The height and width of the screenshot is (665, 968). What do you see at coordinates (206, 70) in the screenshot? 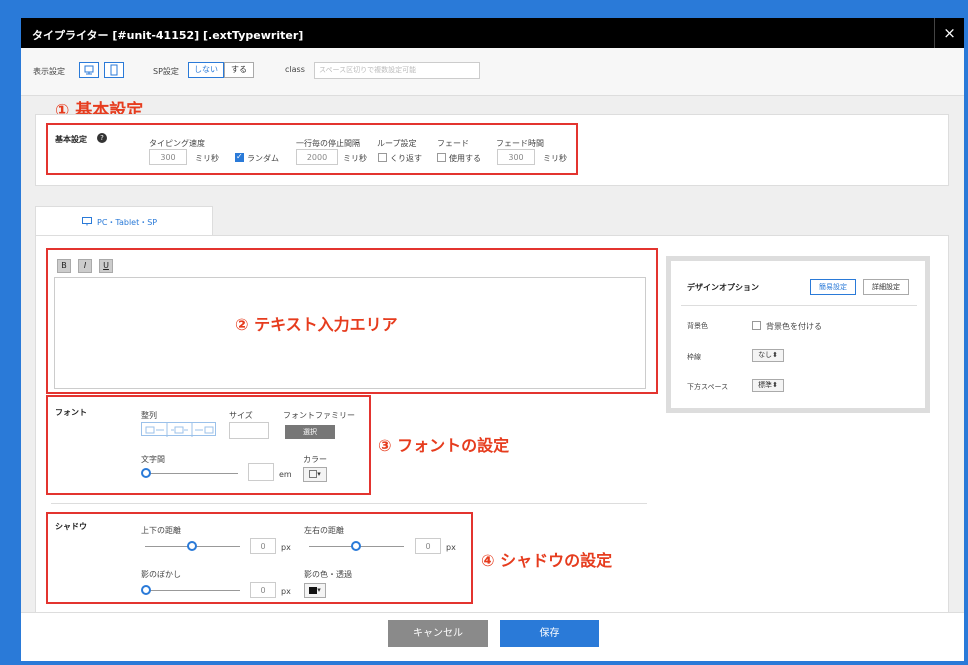
I see `sp-off-button: しない` at bounding box center [206, 70].